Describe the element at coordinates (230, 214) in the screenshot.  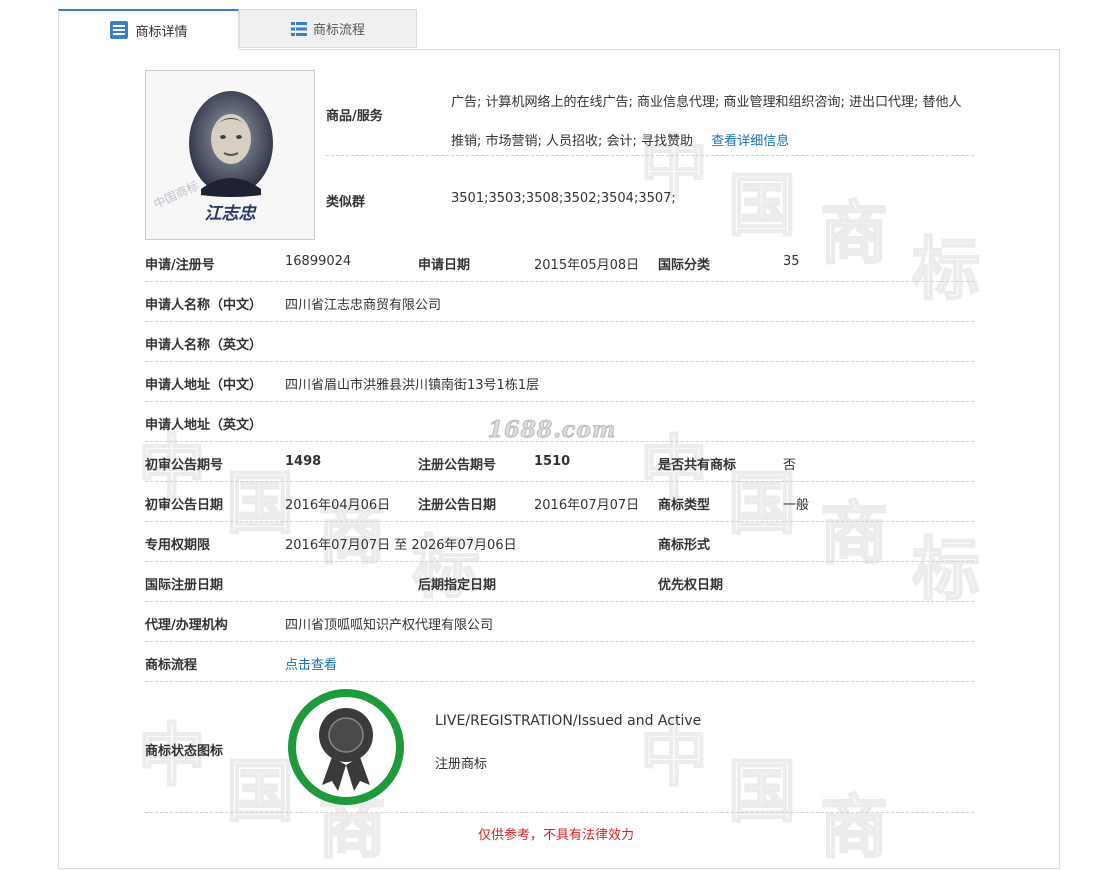
I see `trademark-signature-text: 江志忠` at that location.